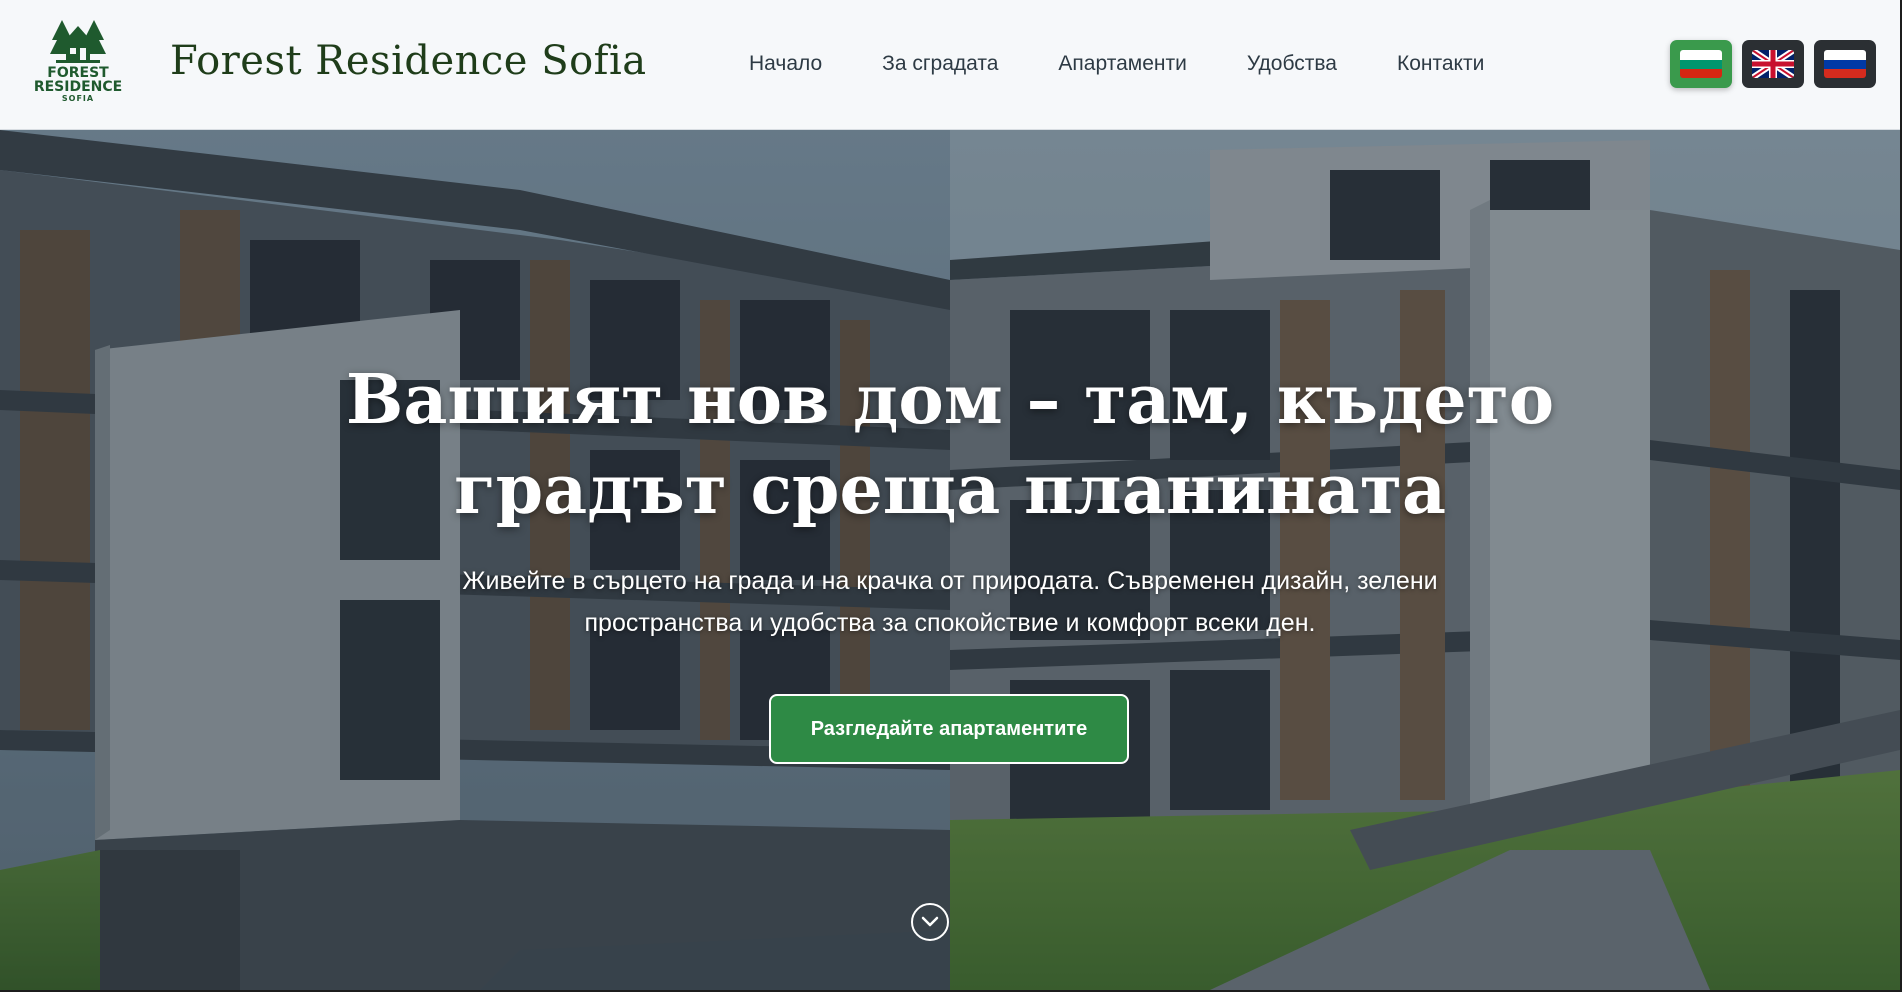 This screenshot has width=1902, height=992. What do you see at coordinates (78, 41) in the screenshot?
I see `forest-house-icon` at bounding box center [78, 41].